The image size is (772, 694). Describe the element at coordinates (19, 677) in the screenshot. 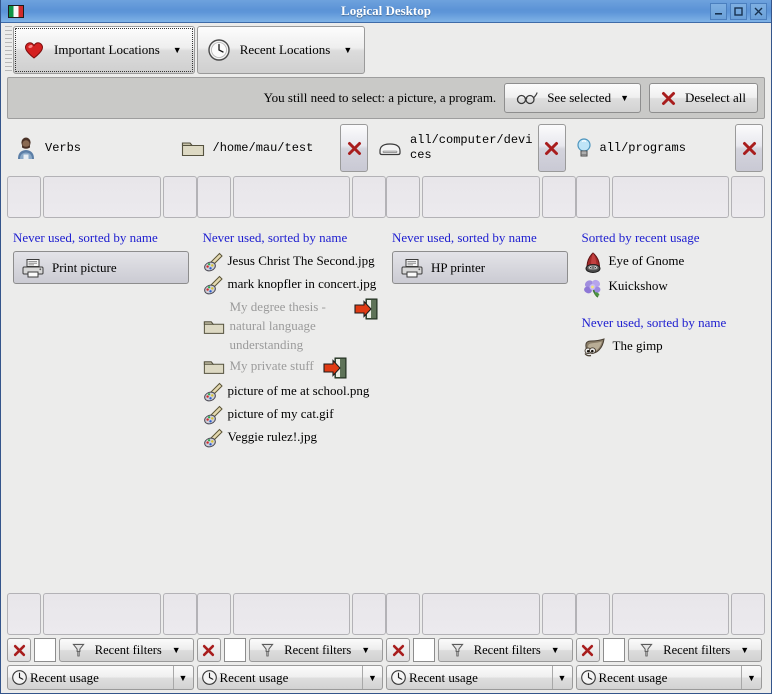

I see `clock-icon` at that location.